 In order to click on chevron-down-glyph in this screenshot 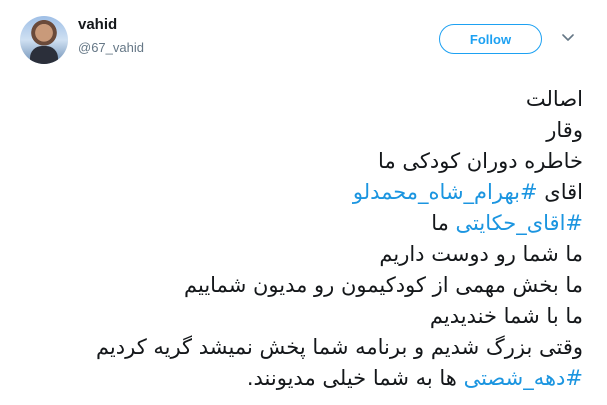, I will do `click(568, 37)`.